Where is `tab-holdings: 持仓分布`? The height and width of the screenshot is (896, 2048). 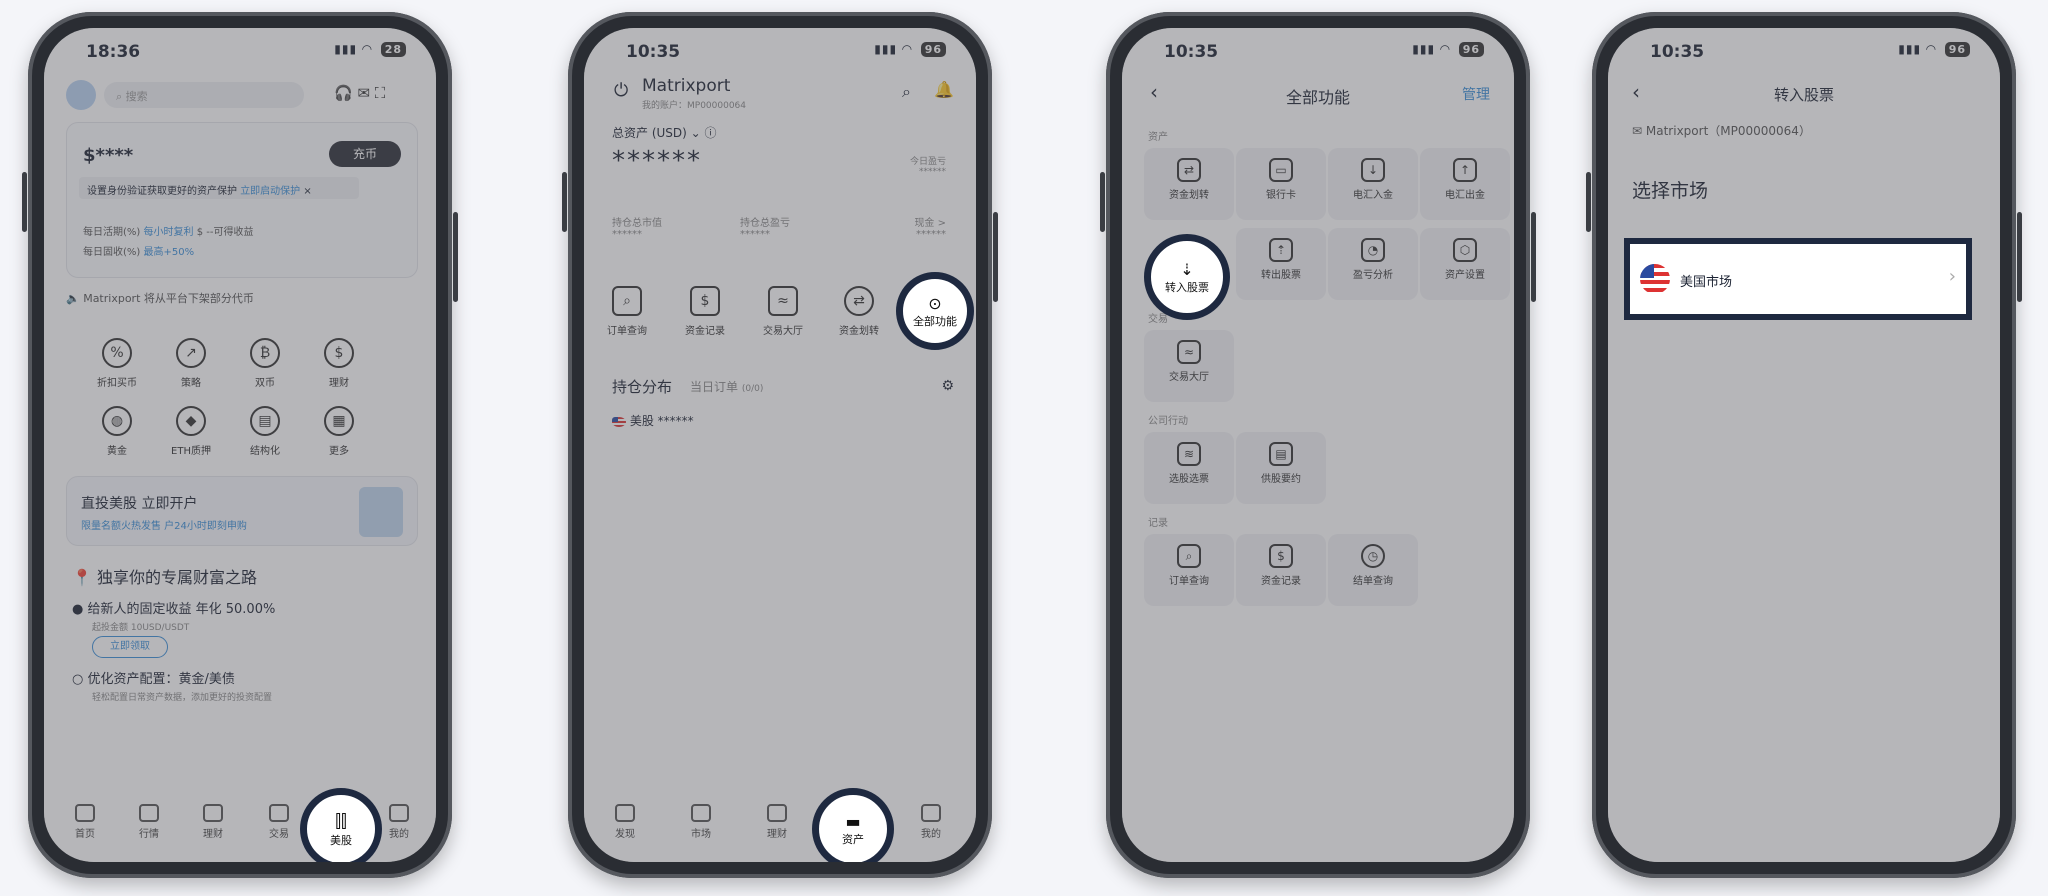 tab-holdings: 持仓分布 is located at coordinates (642, 386).